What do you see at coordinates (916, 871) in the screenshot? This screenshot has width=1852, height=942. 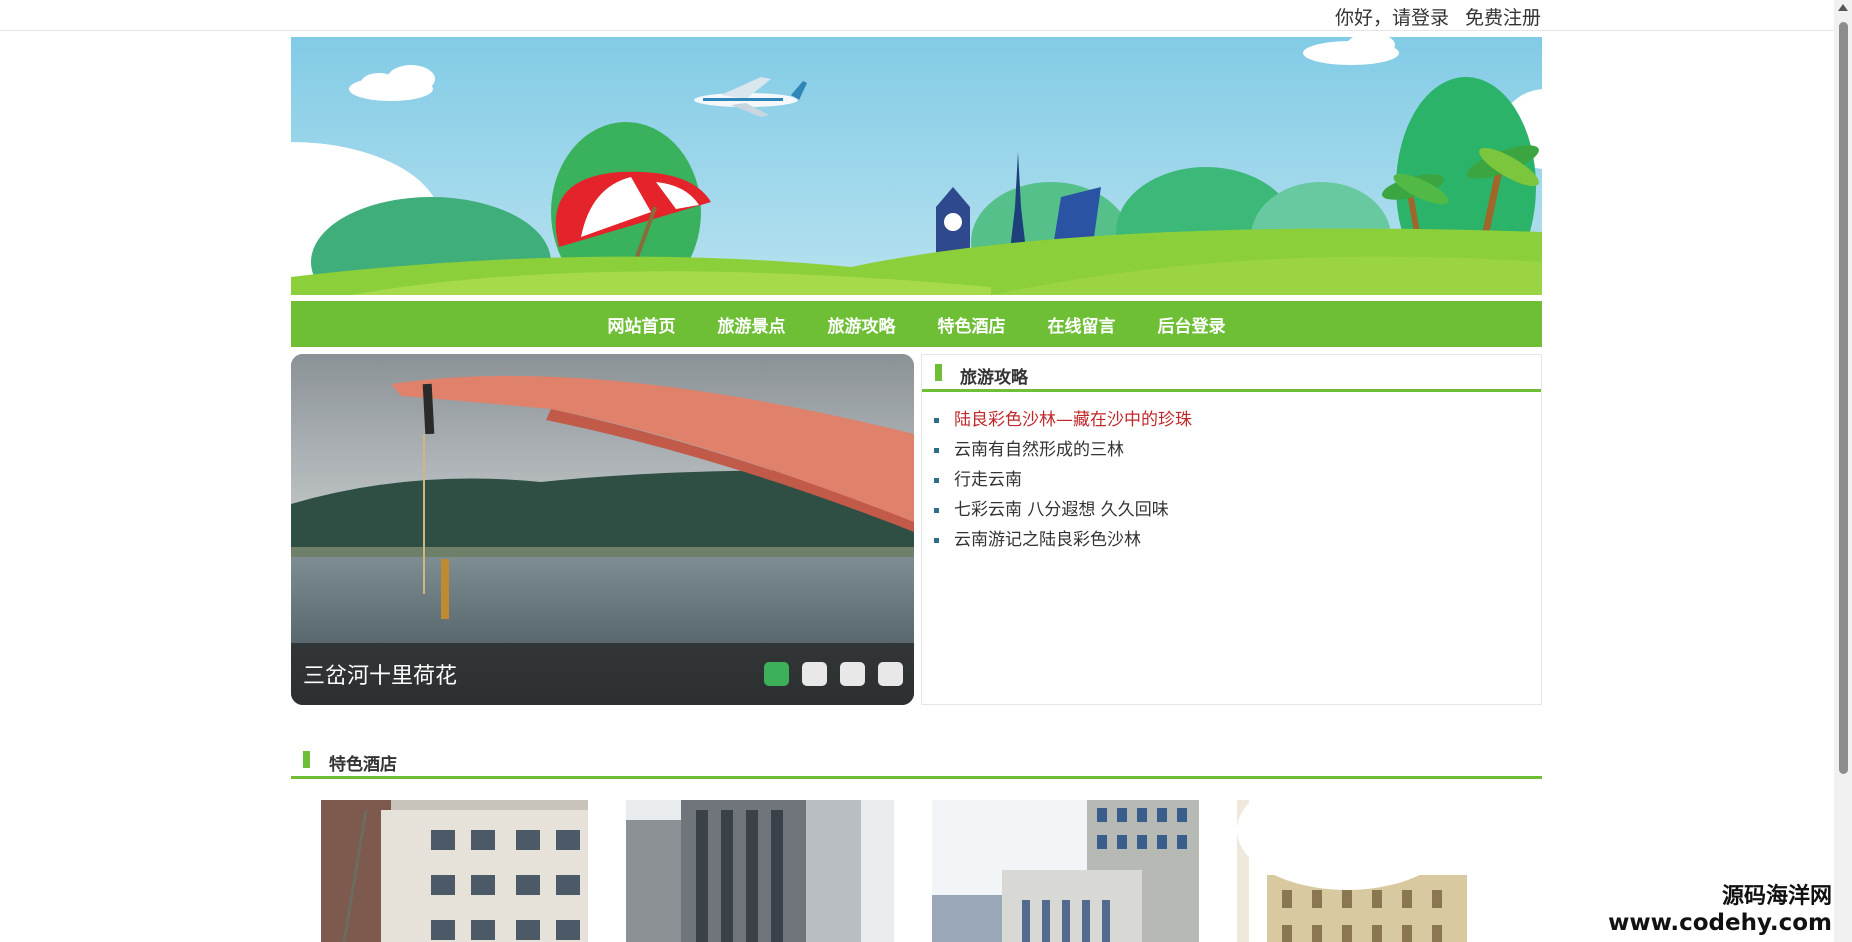 I see `hotel-gallery` at bounding box center [916, 871].